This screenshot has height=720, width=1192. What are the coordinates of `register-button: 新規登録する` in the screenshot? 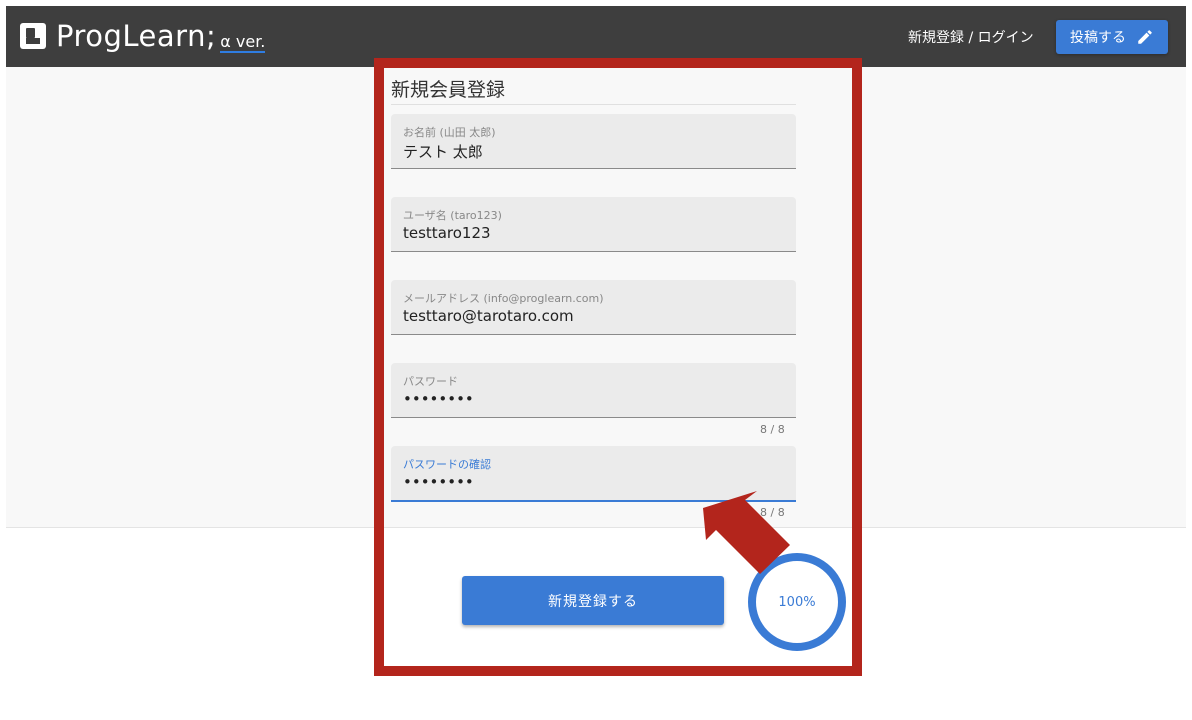 It's located at (593, 600).